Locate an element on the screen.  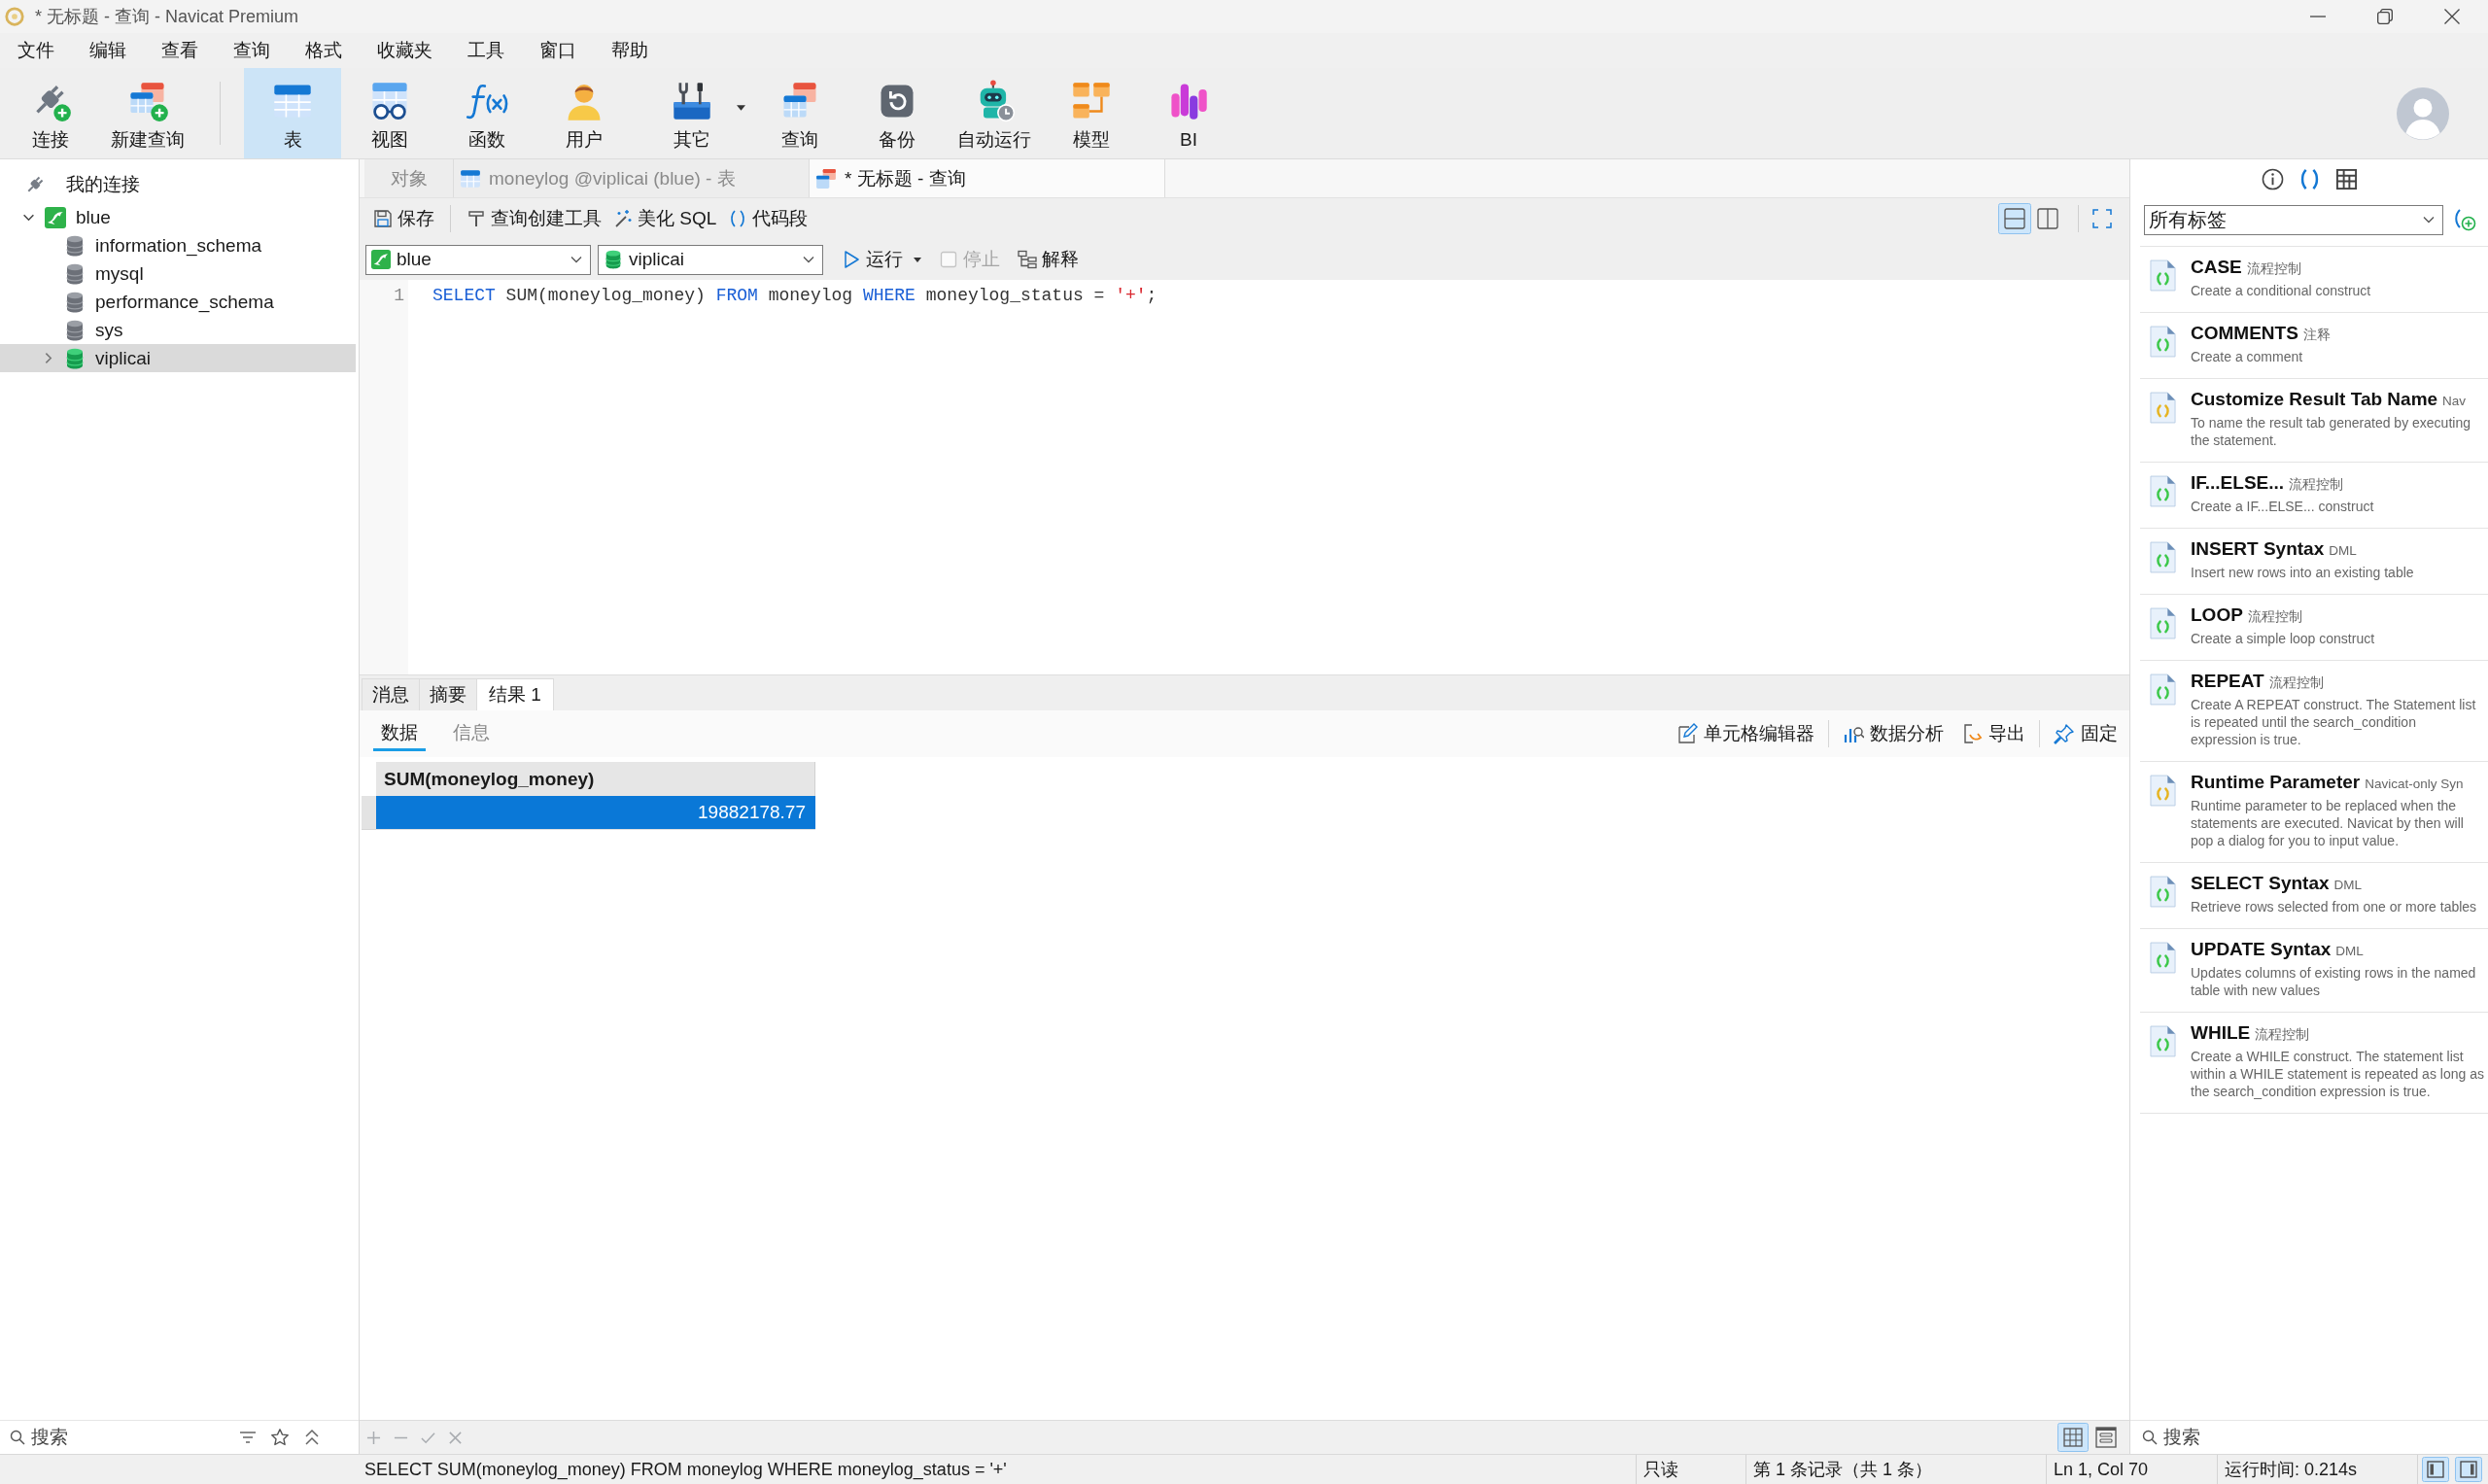
menu-item: 文件 is located at coordinates (36, 50).